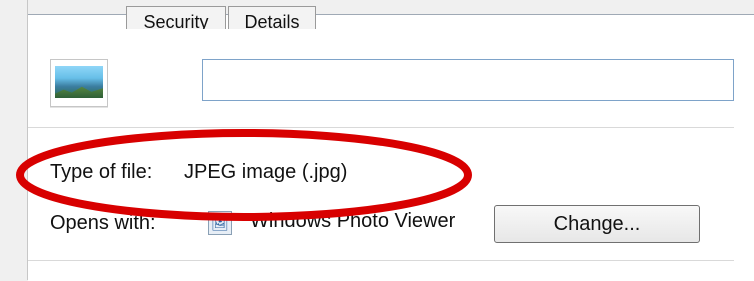 The height and width of the screenshot is (281, 754). Describe the element at coordinates (176, 17) in the screenshot. I see `tab-security: Security` at that location.